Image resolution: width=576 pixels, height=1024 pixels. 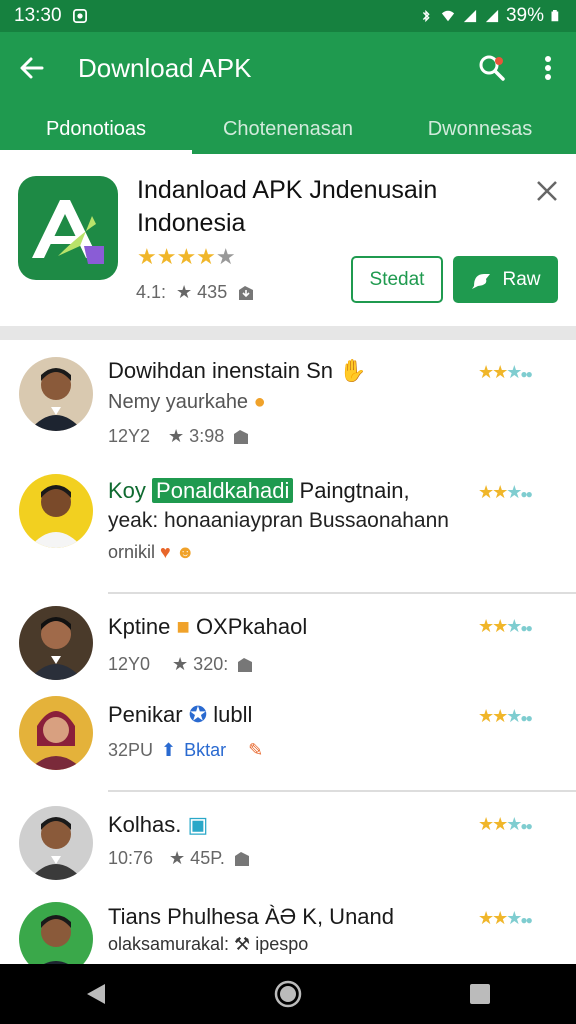 I want to click on arrow-up-icon: ⬆, so click(x=169, y=750).